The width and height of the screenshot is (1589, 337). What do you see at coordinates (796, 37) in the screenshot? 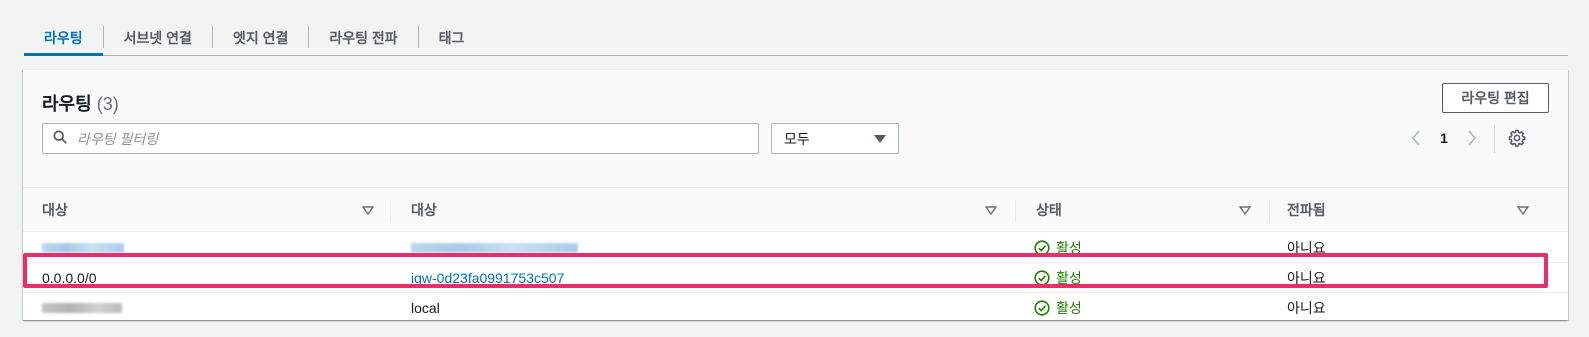
I see `tab-bar: 라우팅 서브넷 연결 엣지 연결 라우팅 전파 태그` at bounding box center [796, 37].